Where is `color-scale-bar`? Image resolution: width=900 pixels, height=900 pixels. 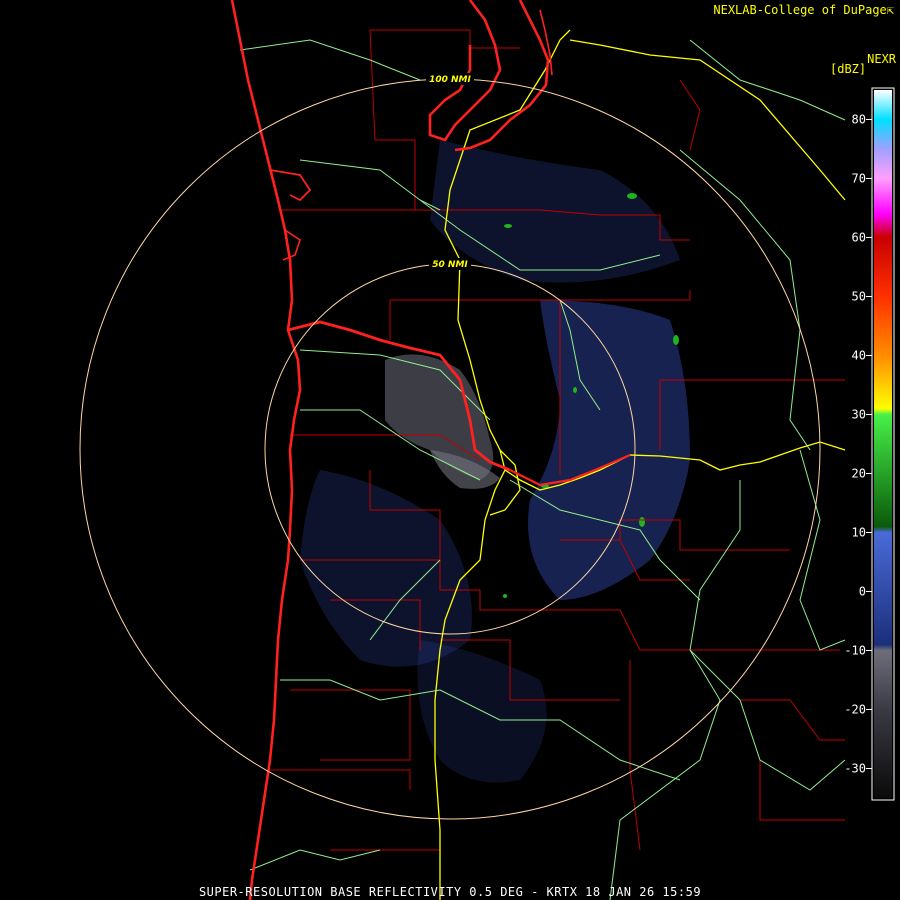 color-scale-bar is located at coordinates (883, 444).